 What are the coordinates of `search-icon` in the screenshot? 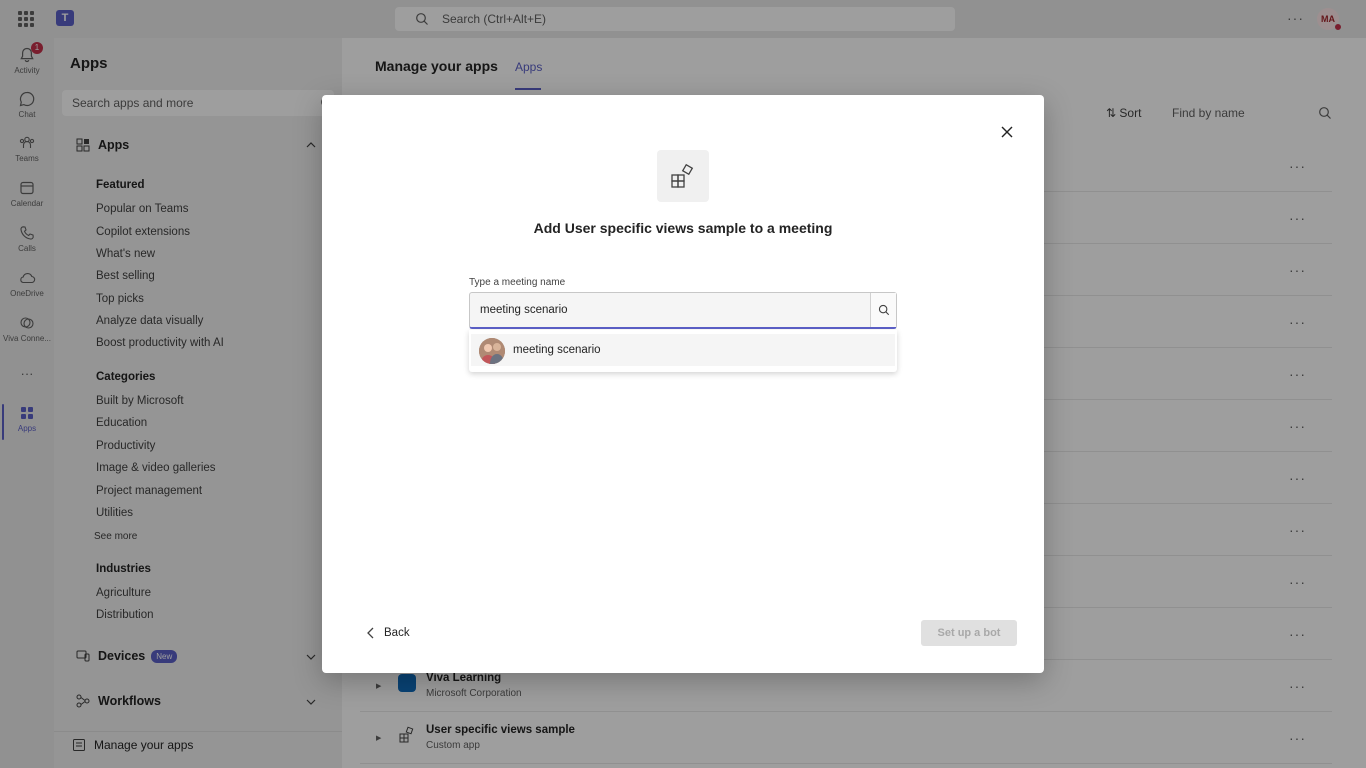 It's located at (884, 310).